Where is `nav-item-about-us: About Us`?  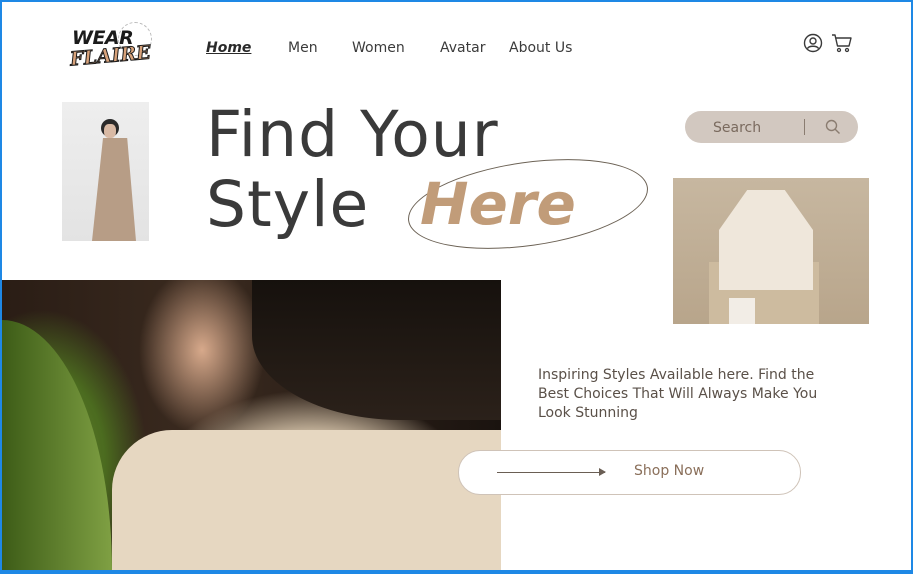
nav-item-about-us: About Us is located at coordinates (540, 48).